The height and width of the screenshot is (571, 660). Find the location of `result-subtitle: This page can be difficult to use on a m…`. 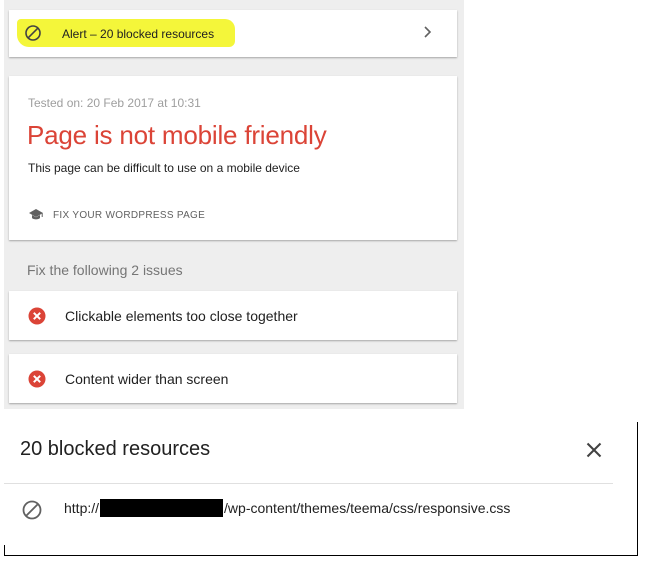

result-subtitle: This page can be difficult to use on a m… is located at coordinates (164, 168).